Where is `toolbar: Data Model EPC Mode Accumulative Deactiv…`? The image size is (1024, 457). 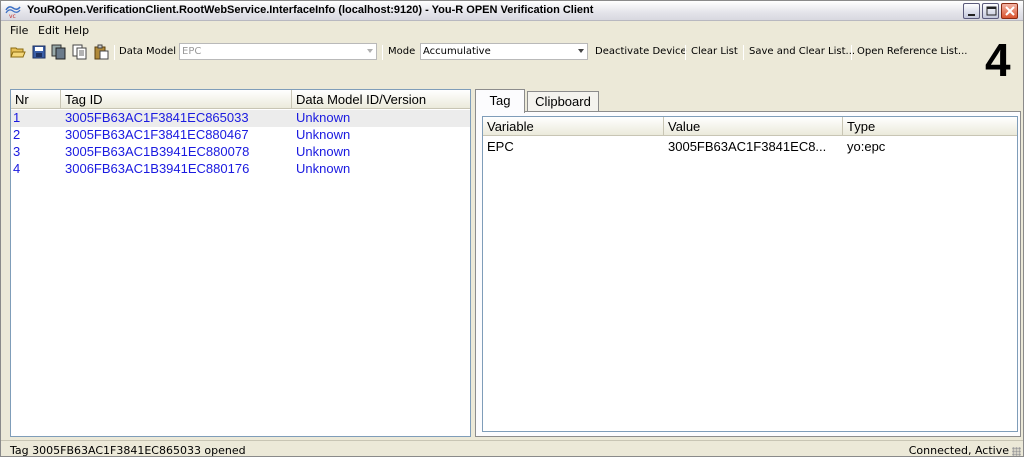
toolbar: Data Model EPC Mode Accumulative Deactiv… is located at coordinates (484, 52).